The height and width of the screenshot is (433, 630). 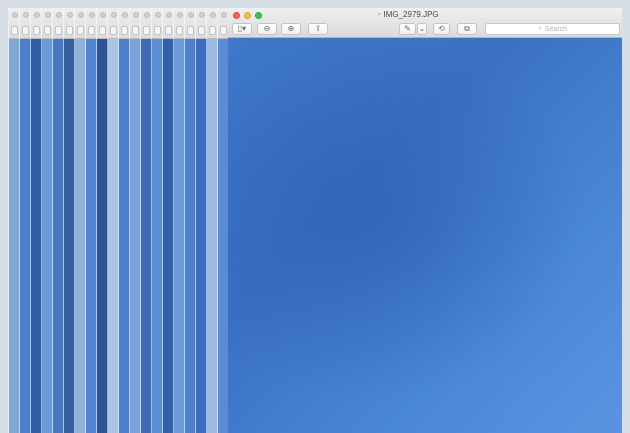 I want to click on chevron-down-icon: ⌄, so click(x=422, y=28).